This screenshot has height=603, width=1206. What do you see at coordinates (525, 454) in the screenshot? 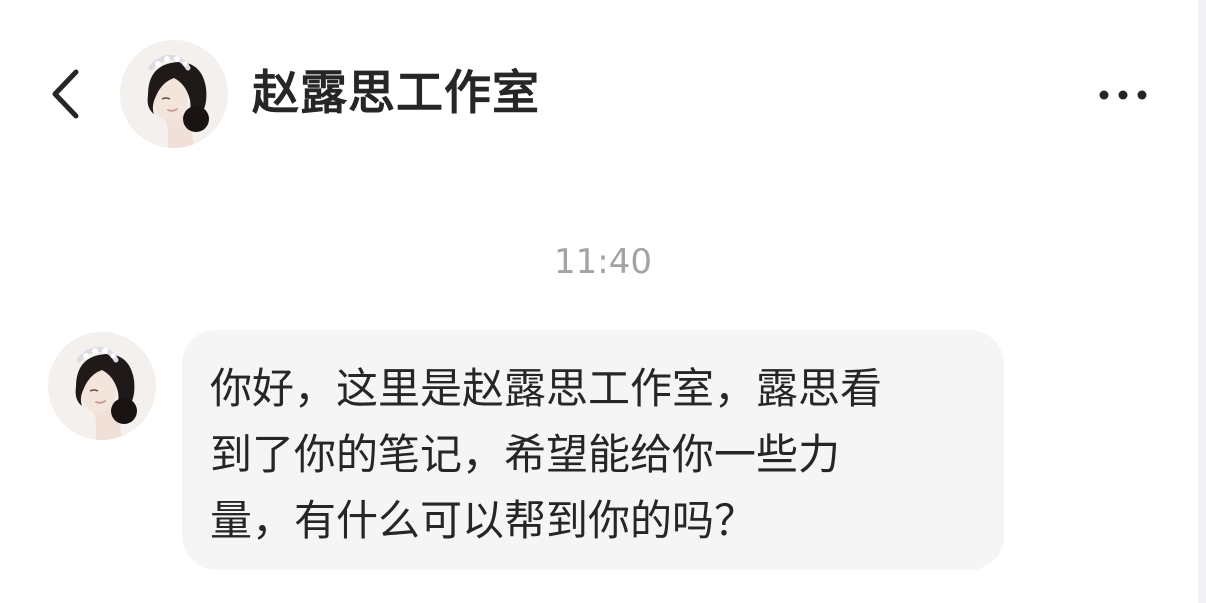
I see `message-line: 到了你的笔记，希望能给你一些力` at bounding box center [525, 454].